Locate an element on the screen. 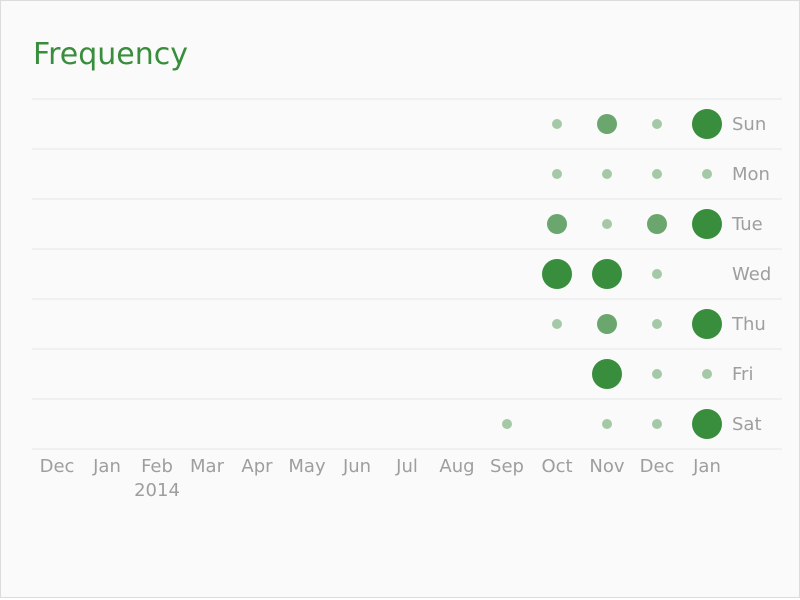  x-tick-label: Nov is located at coordinates (606, 466).